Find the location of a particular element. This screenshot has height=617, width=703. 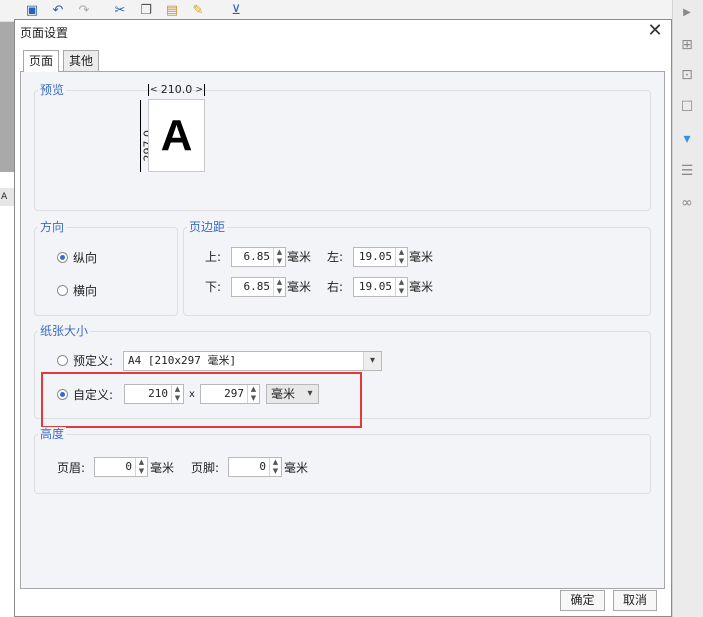

margin-bottom-unit: 毫米 is located at coordinates (299, 287).